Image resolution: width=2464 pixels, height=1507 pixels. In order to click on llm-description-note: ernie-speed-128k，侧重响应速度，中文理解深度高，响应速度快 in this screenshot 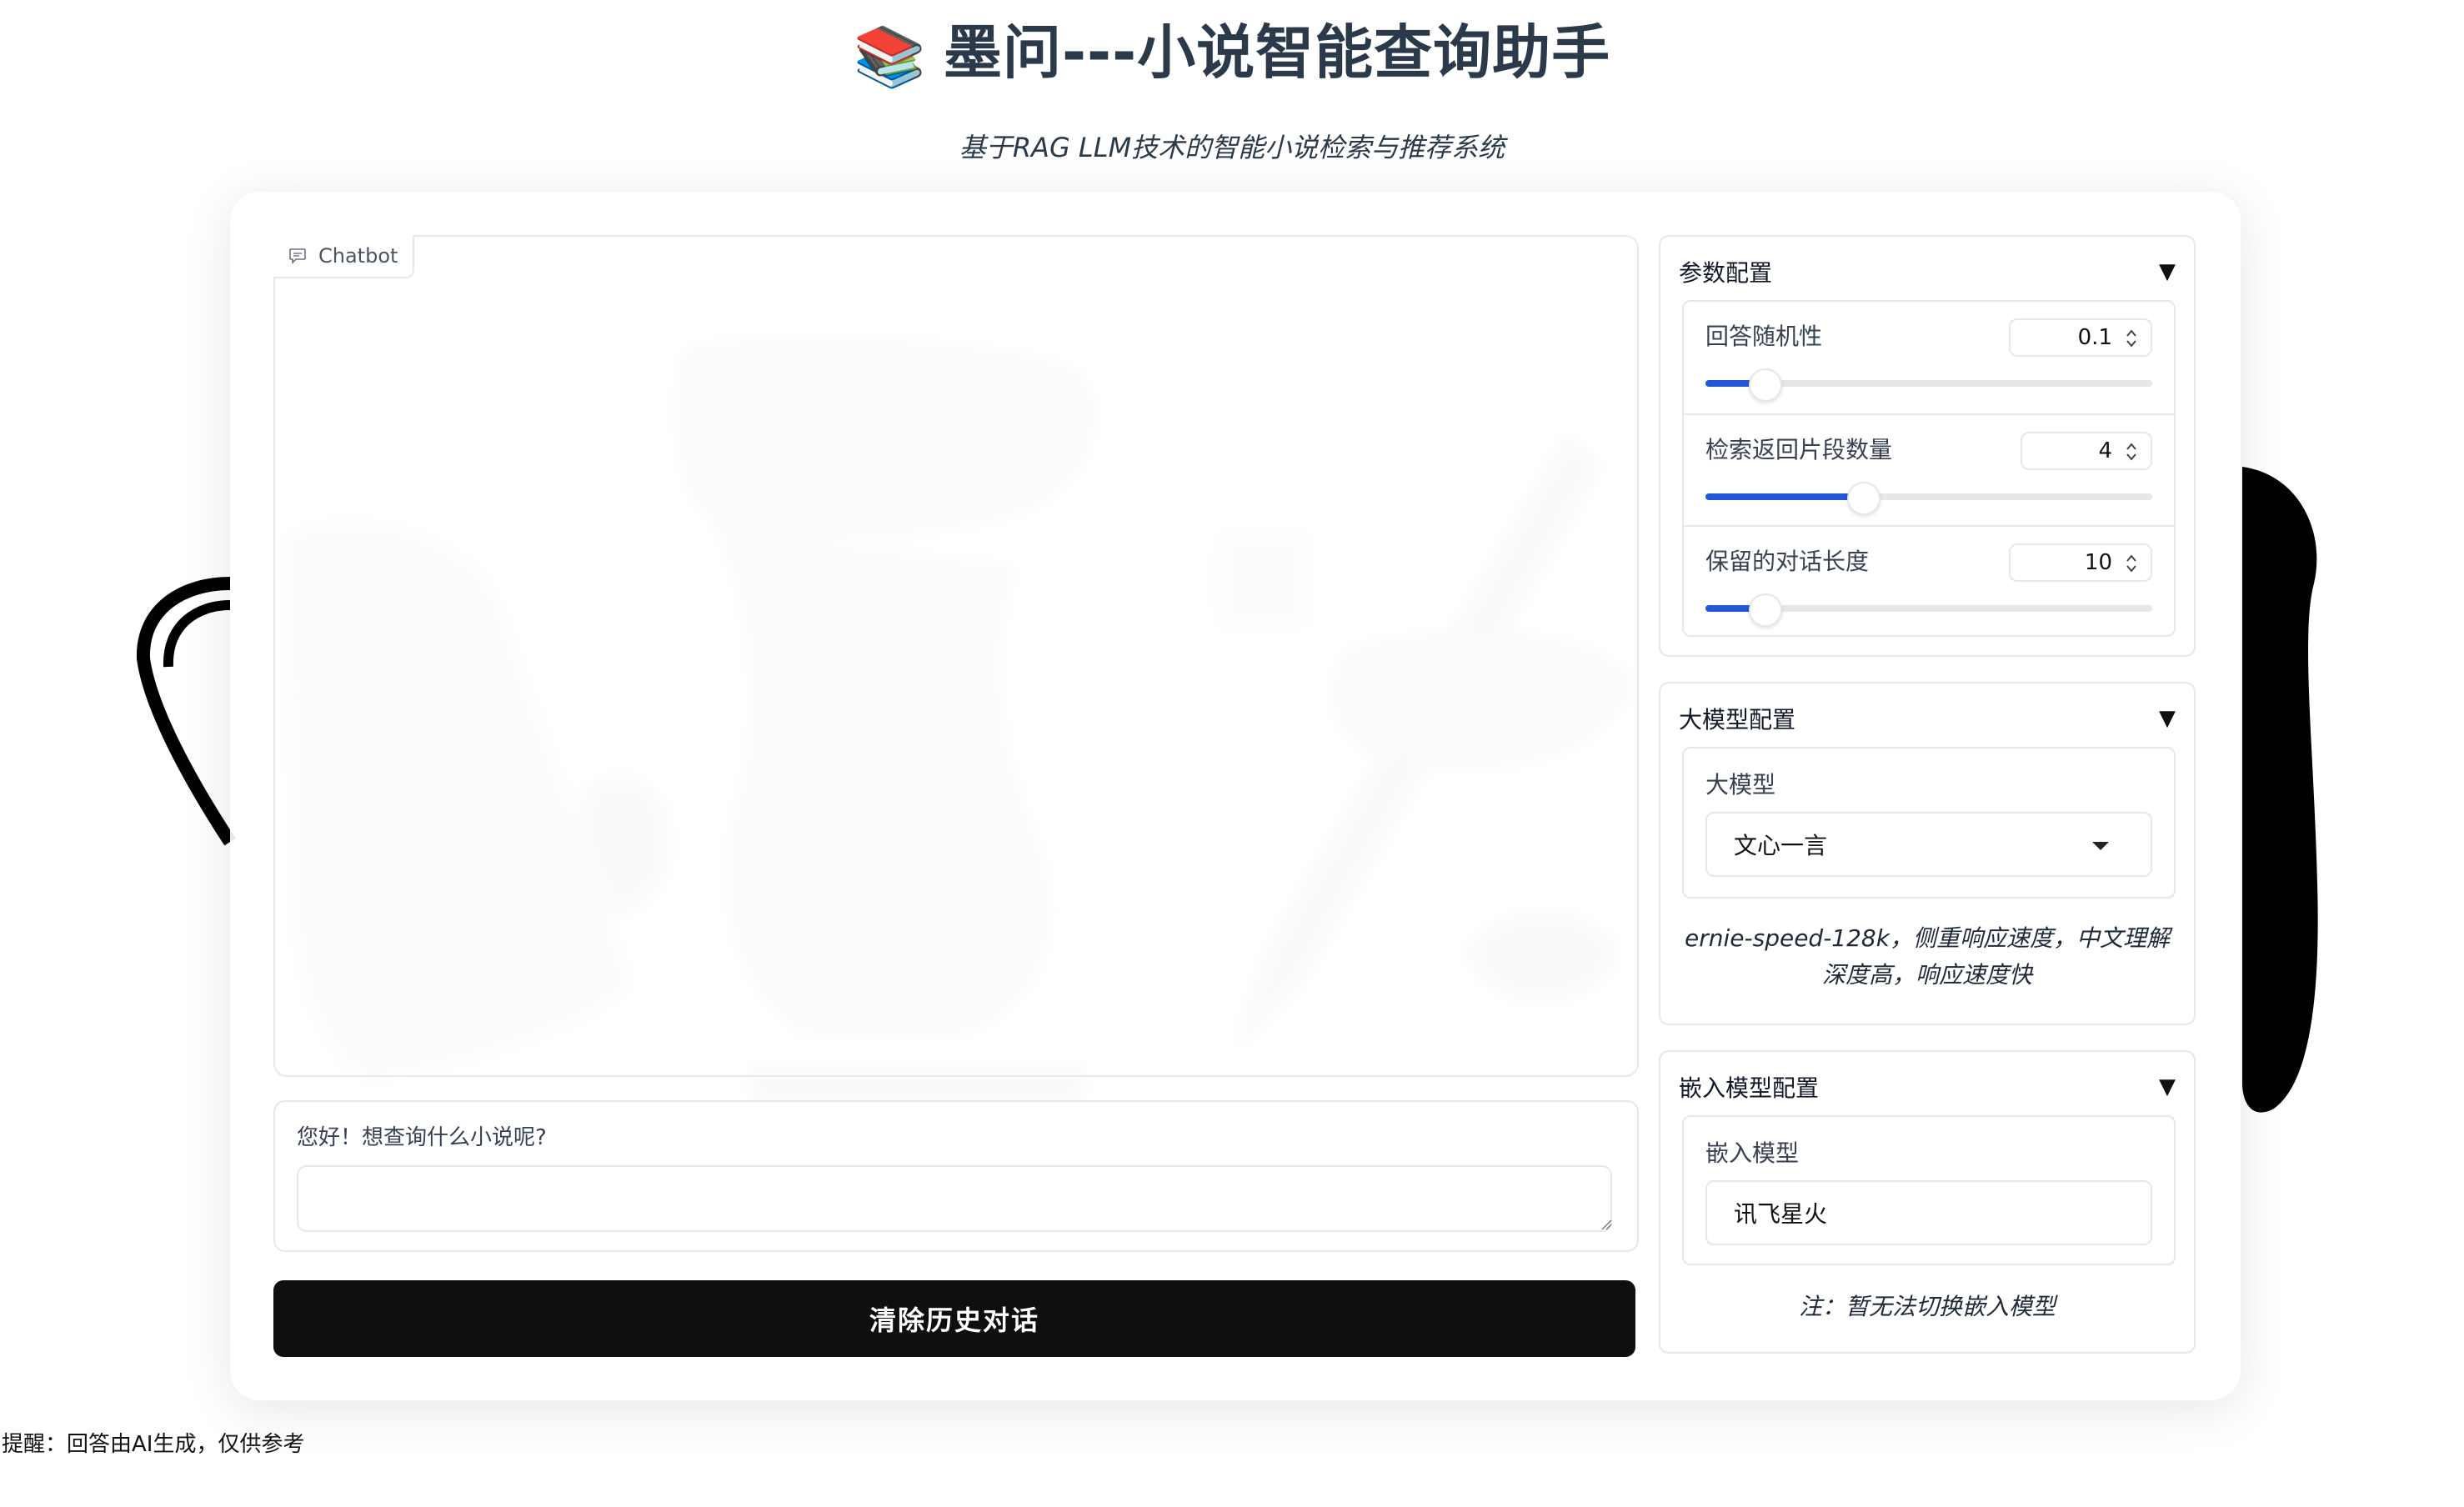, I will do `click(1927, 956)`.